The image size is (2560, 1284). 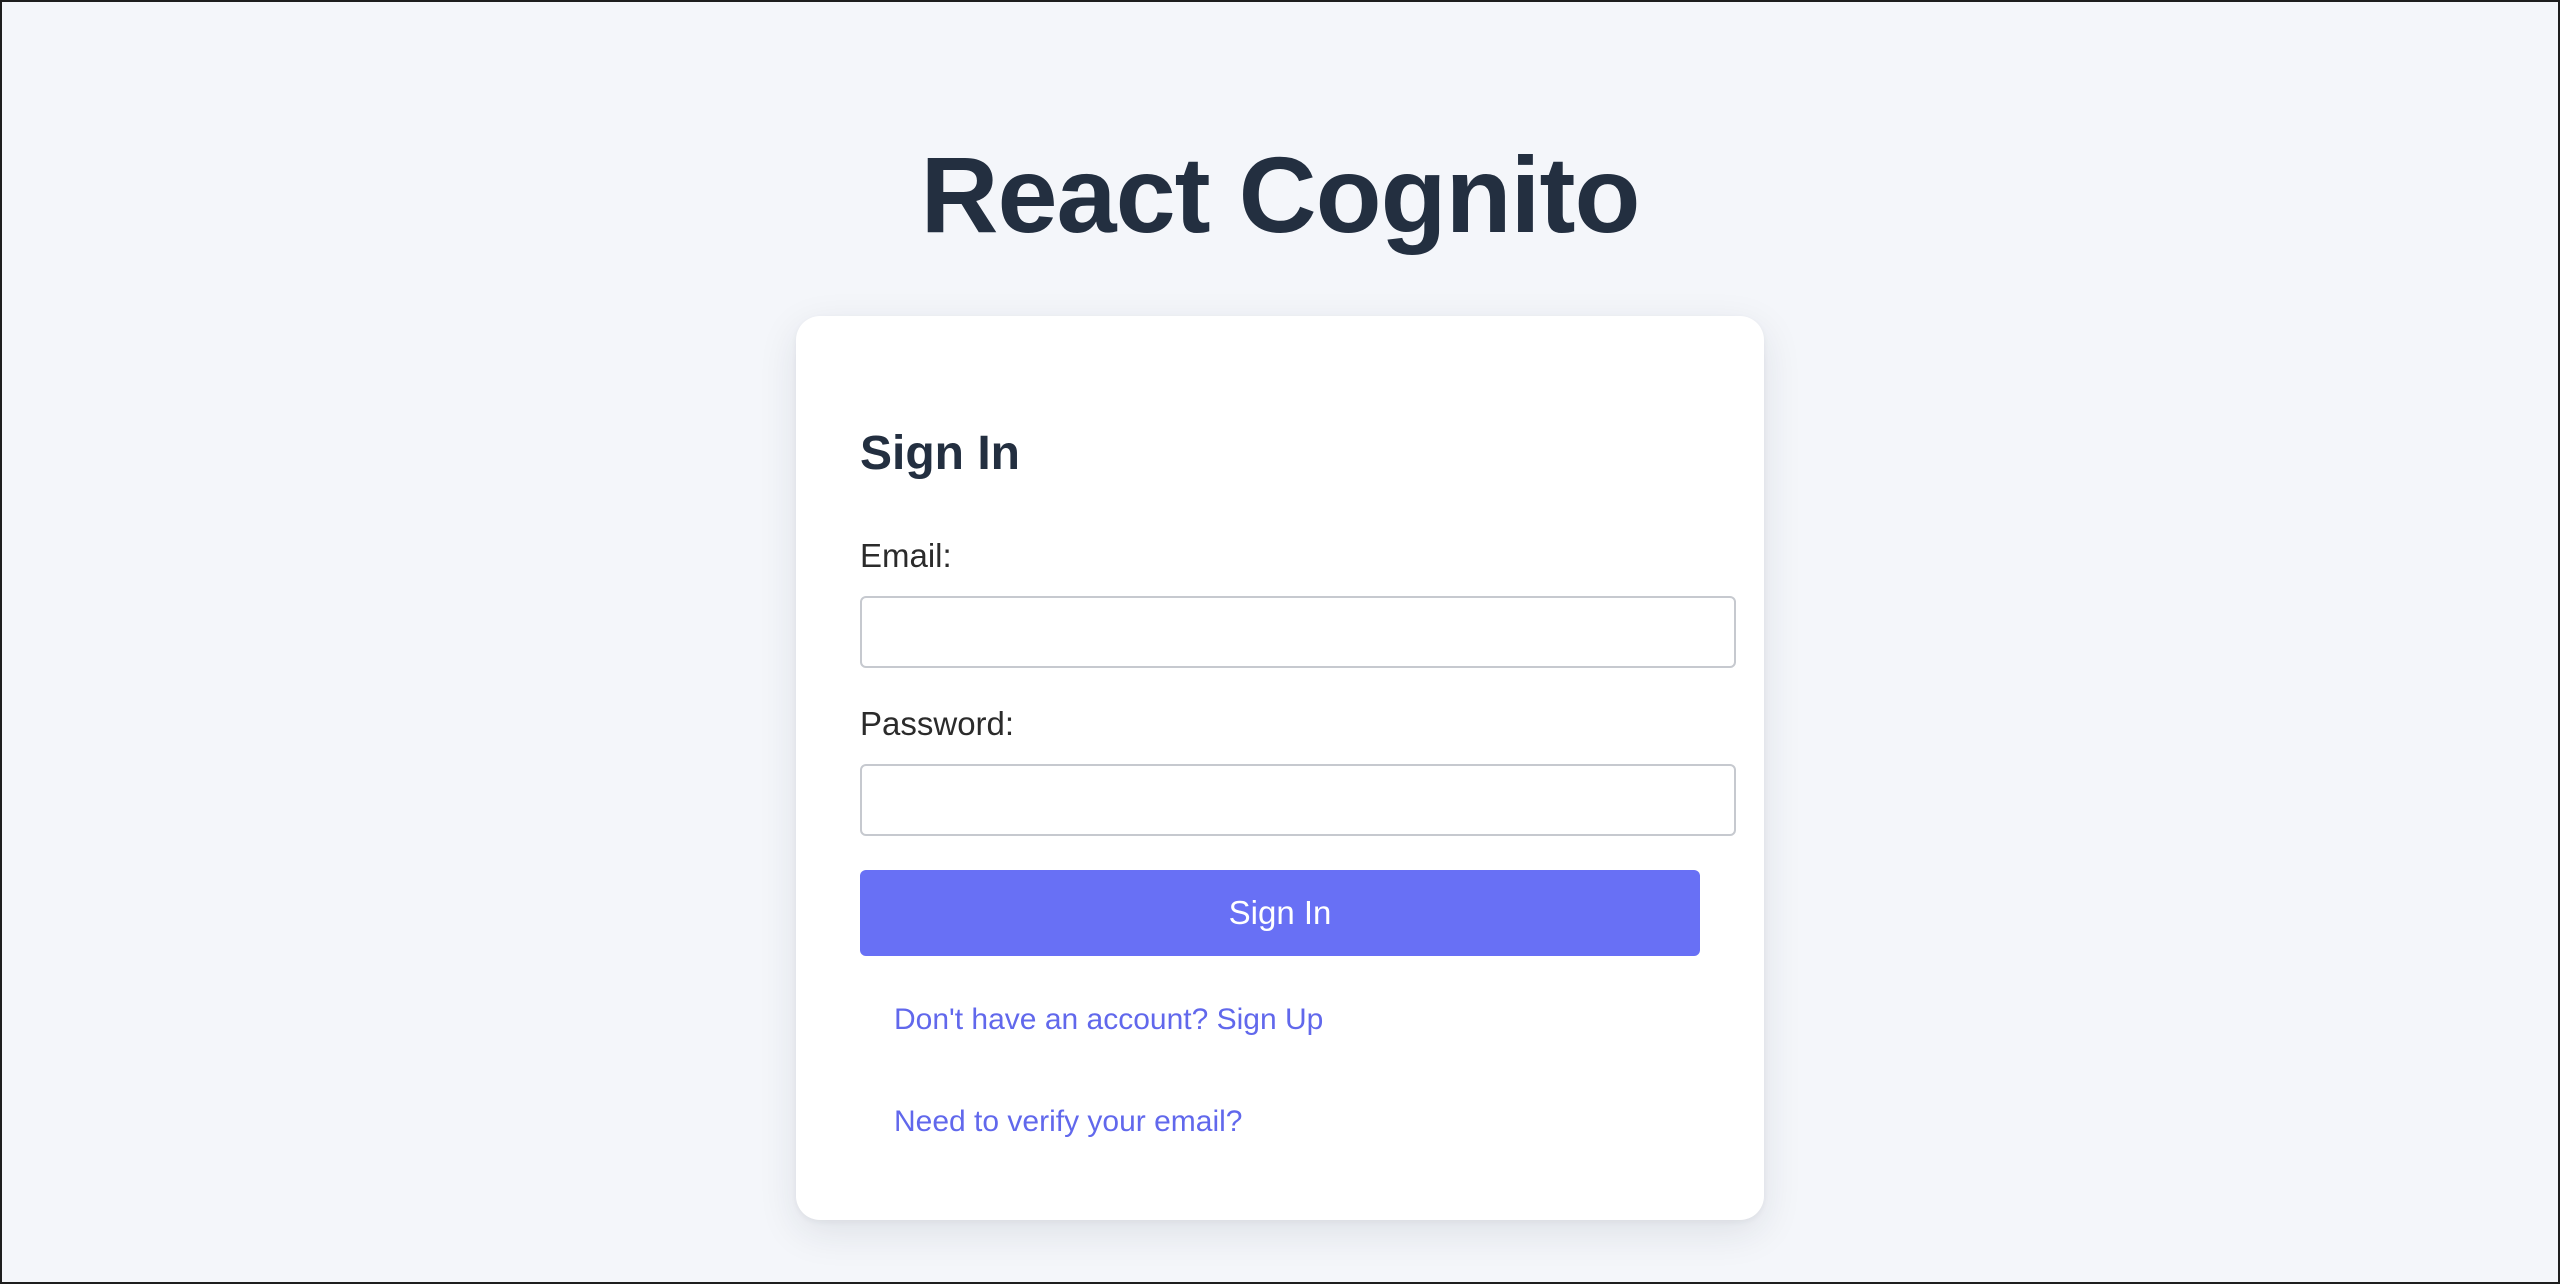 I want to click on sign-in-button: Sign In, so click(x=1280, y=913).